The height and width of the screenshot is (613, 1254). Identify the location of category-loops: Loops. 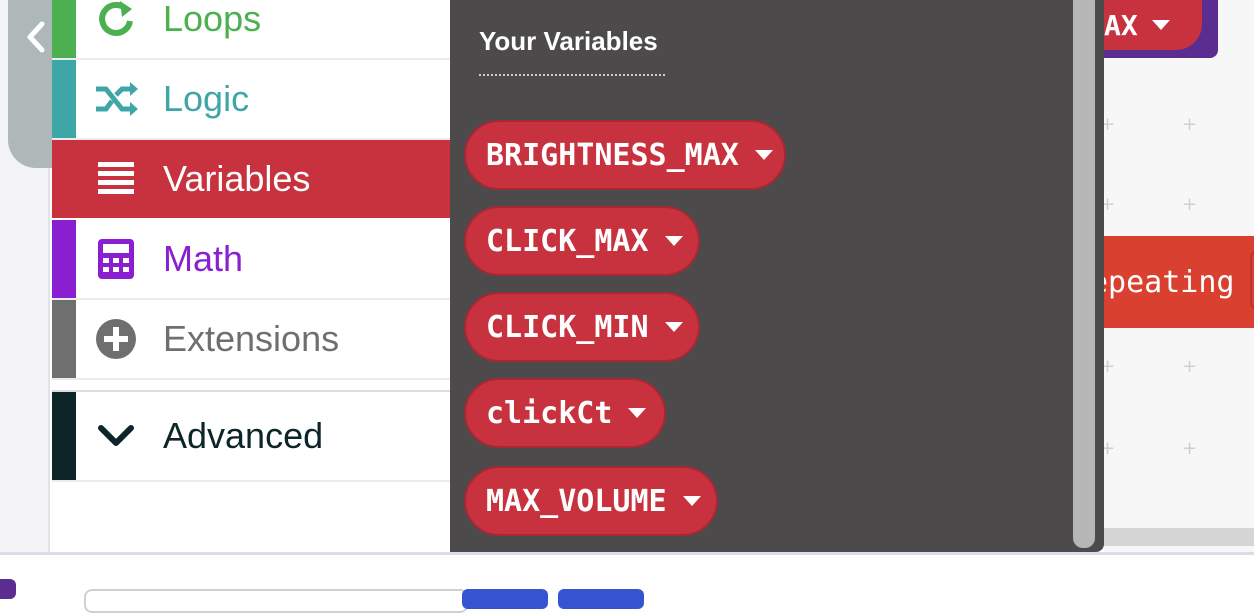
(251, 30).